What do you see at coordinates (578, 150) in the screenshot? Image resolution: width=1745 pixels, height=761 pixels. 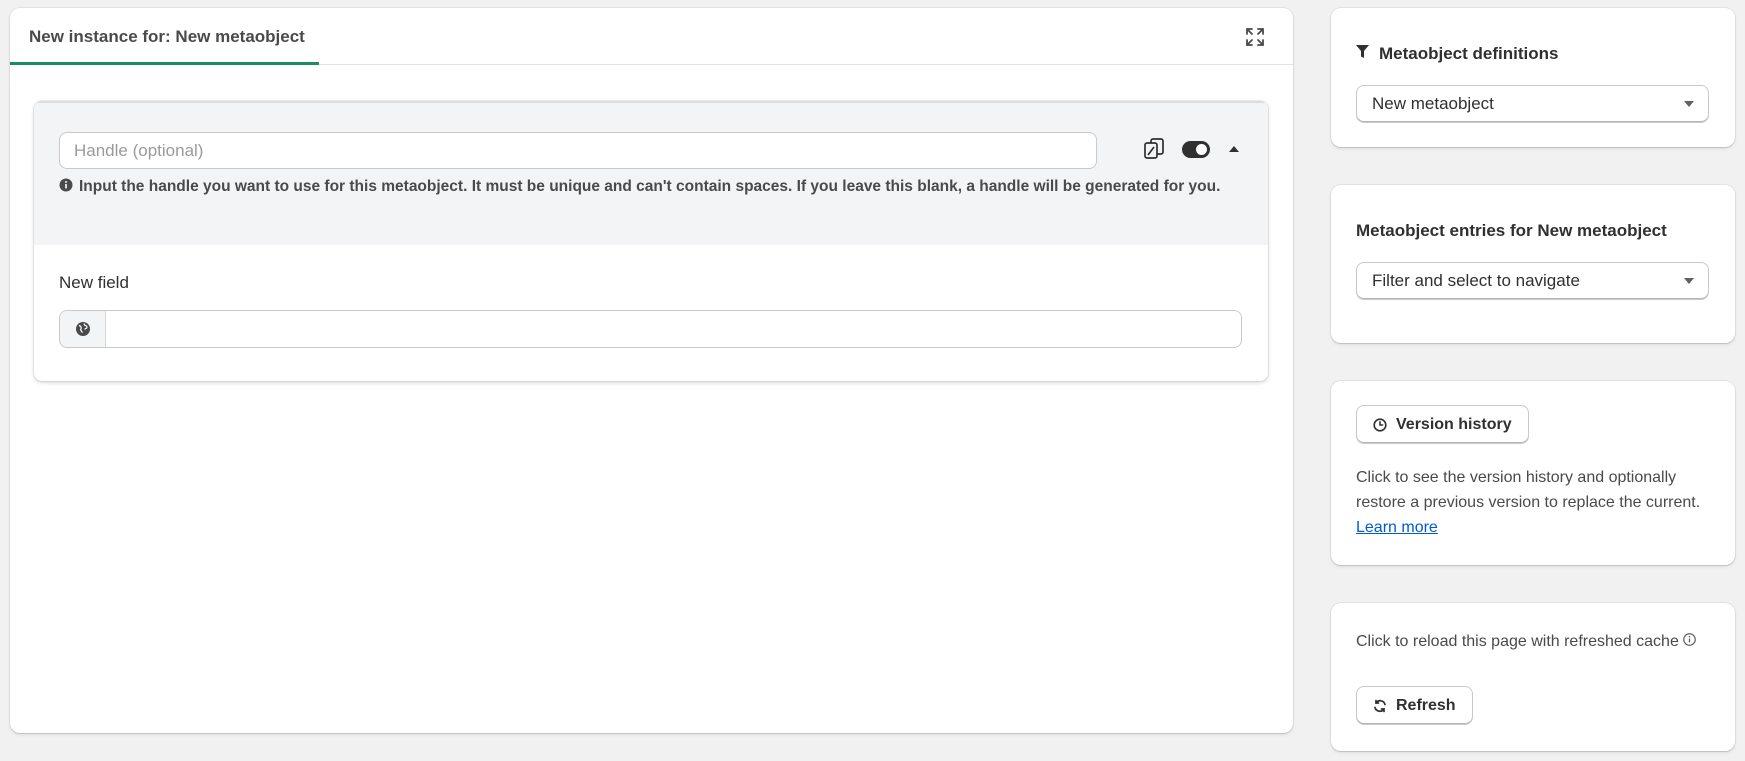 I see `handle-input` at bounding box center [578, 150].